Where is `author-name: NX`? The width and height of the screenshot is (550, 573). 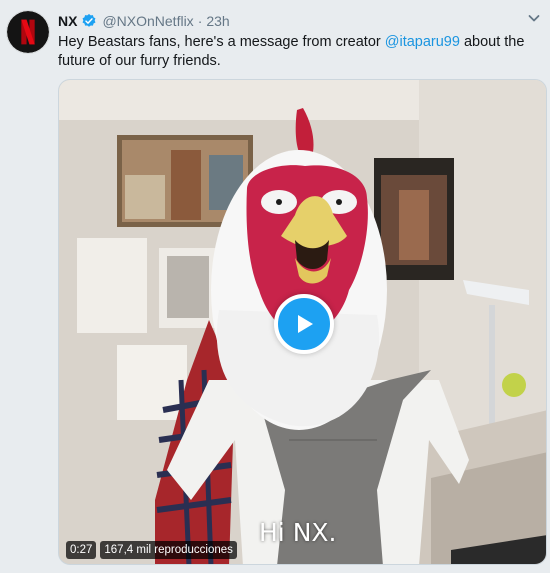 author-name: NX is located at coordinates (67, 21).